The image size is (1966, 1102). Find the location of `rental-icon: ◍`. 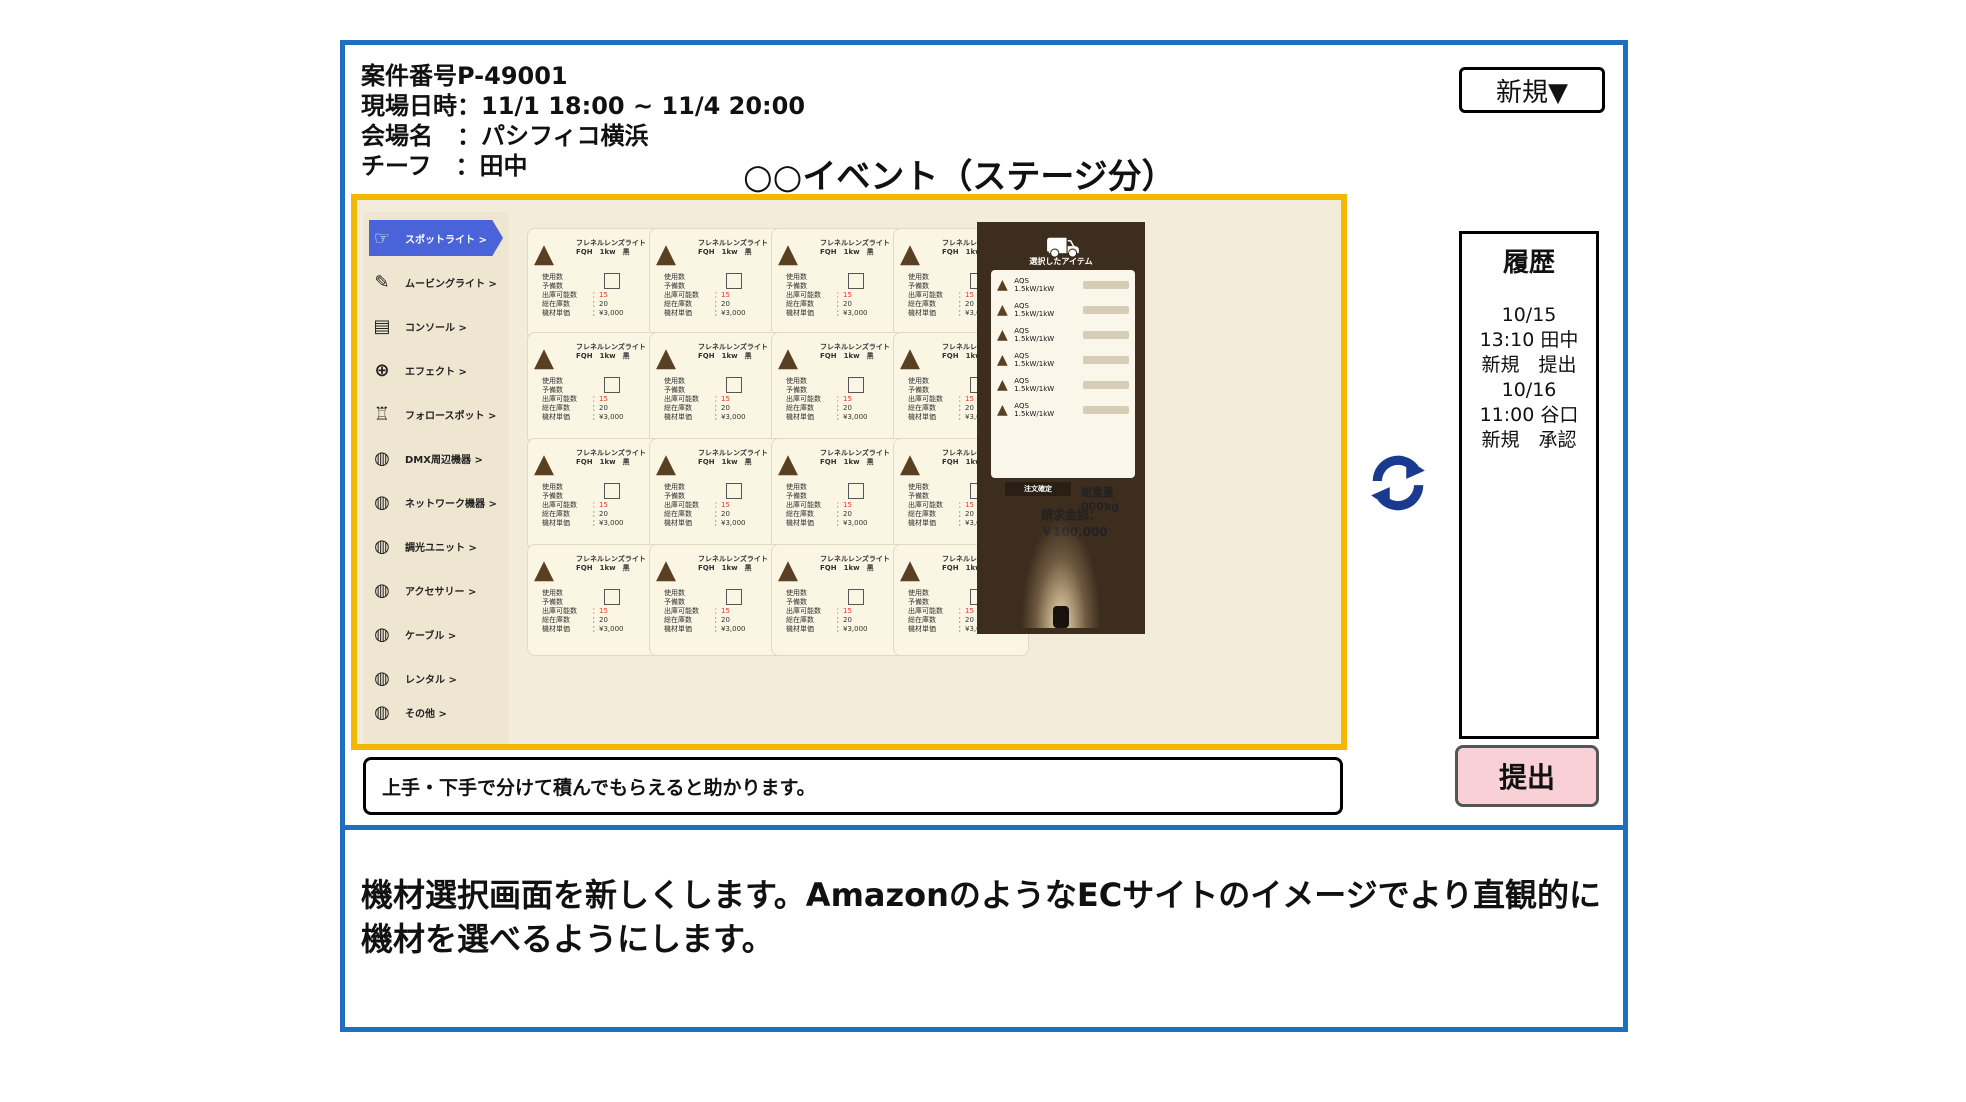

rental-icon: ◍ is located at coordinates (382, 678).